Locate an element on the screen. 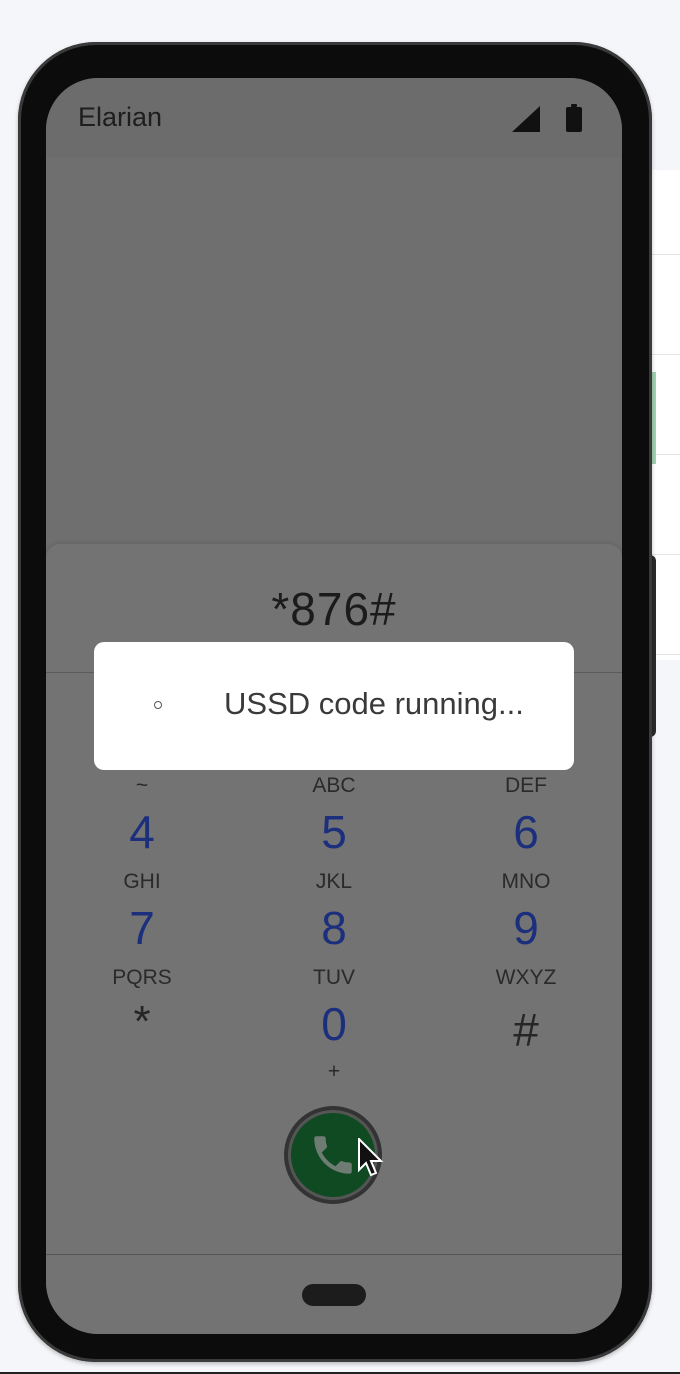 This screenshot has width=680, height=1374. dial-key-star: * is located at coordinates (142, 1022).